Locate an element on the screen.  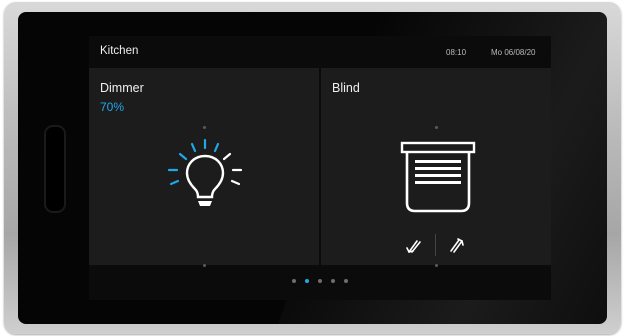
room-title: Kitchen is located at coordinates (119, 51).